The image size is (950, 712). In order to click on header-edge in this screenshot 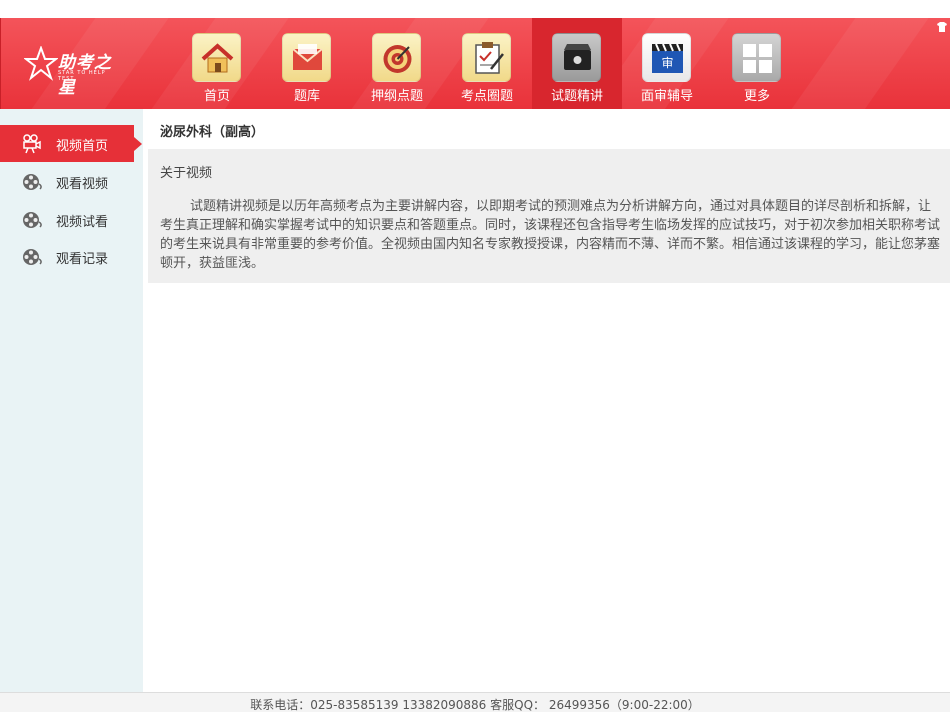, I will do `click(0, 63)`.